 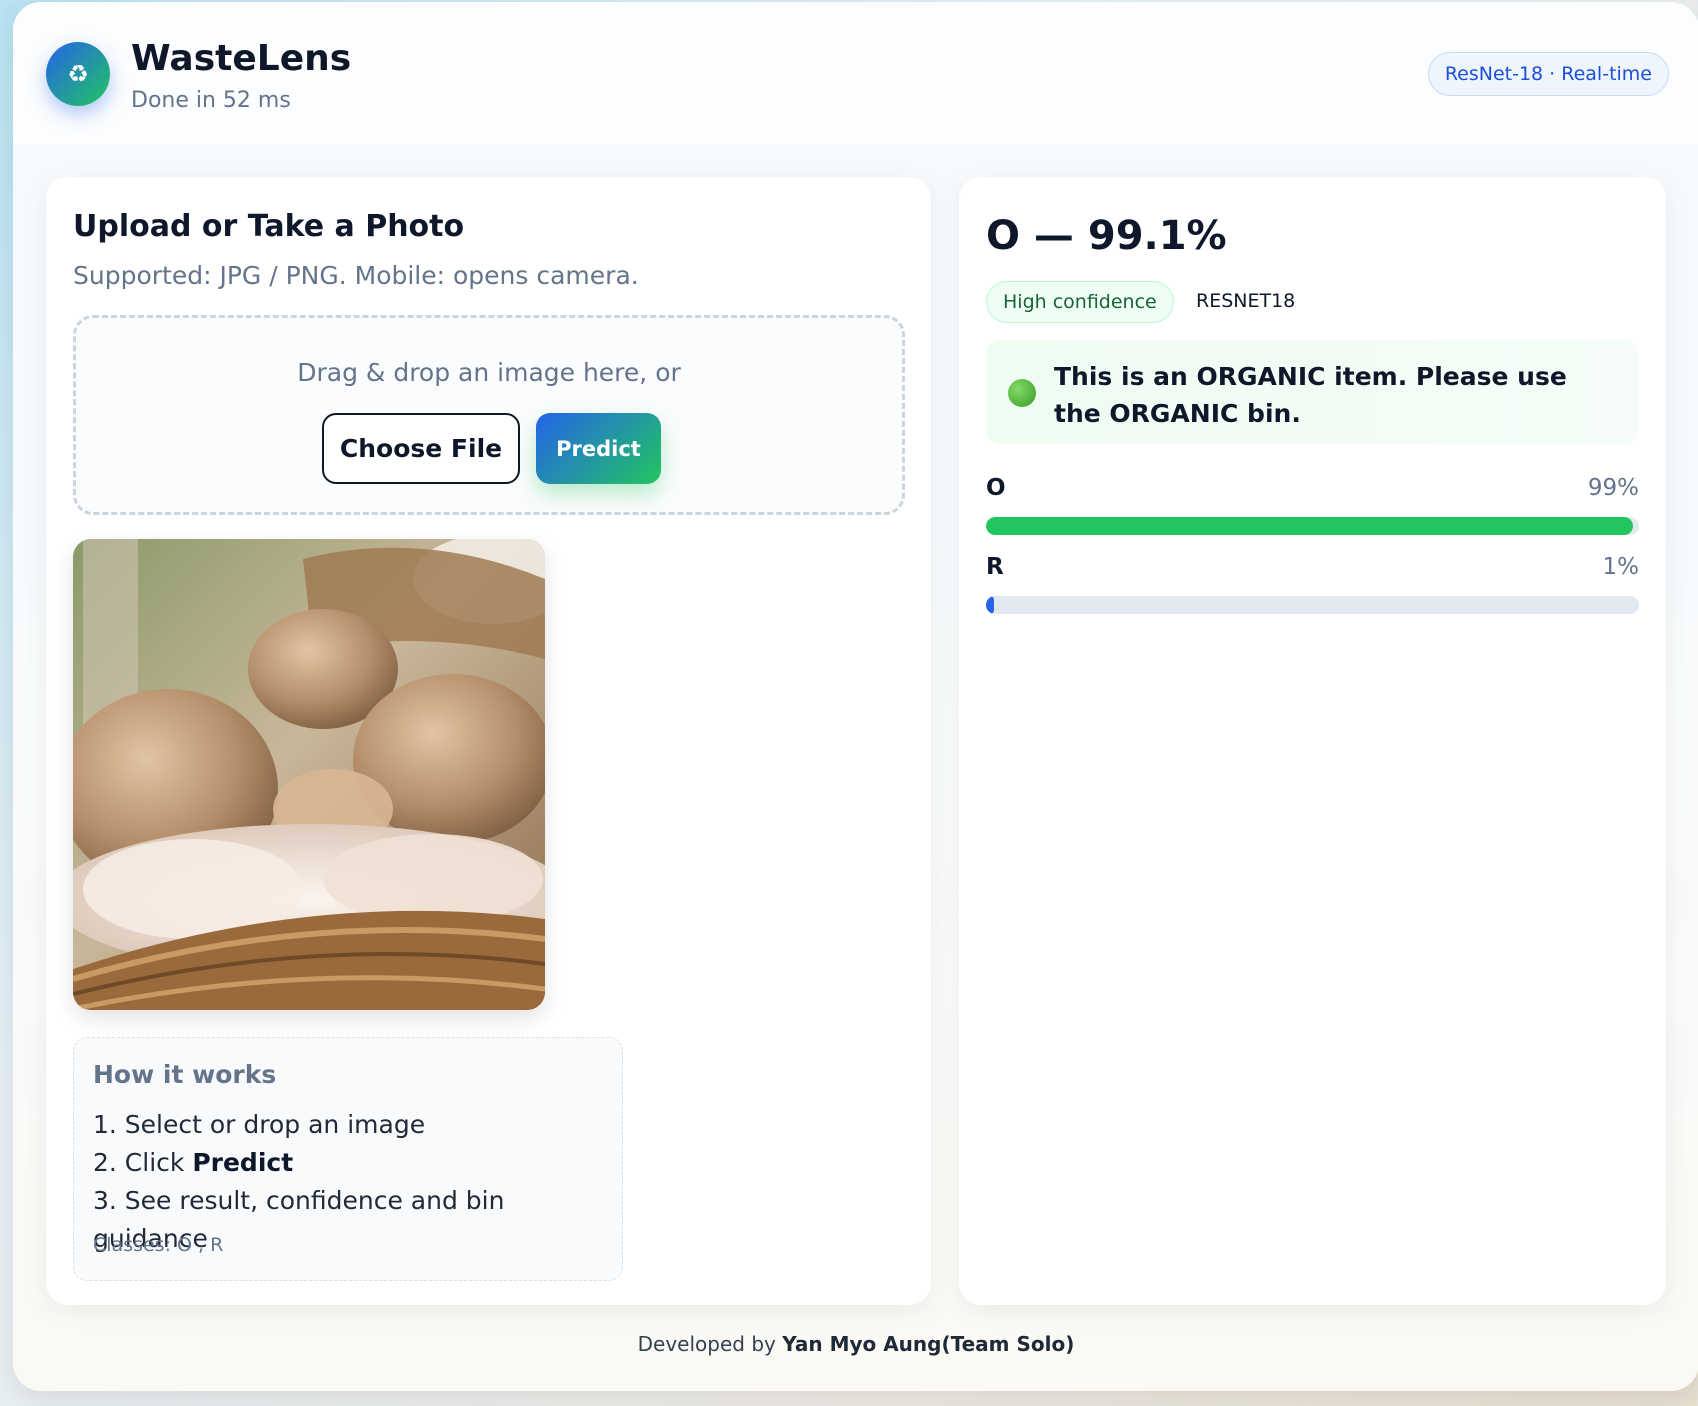 I want to click on probability-label: O, so click(x=996, y=488).